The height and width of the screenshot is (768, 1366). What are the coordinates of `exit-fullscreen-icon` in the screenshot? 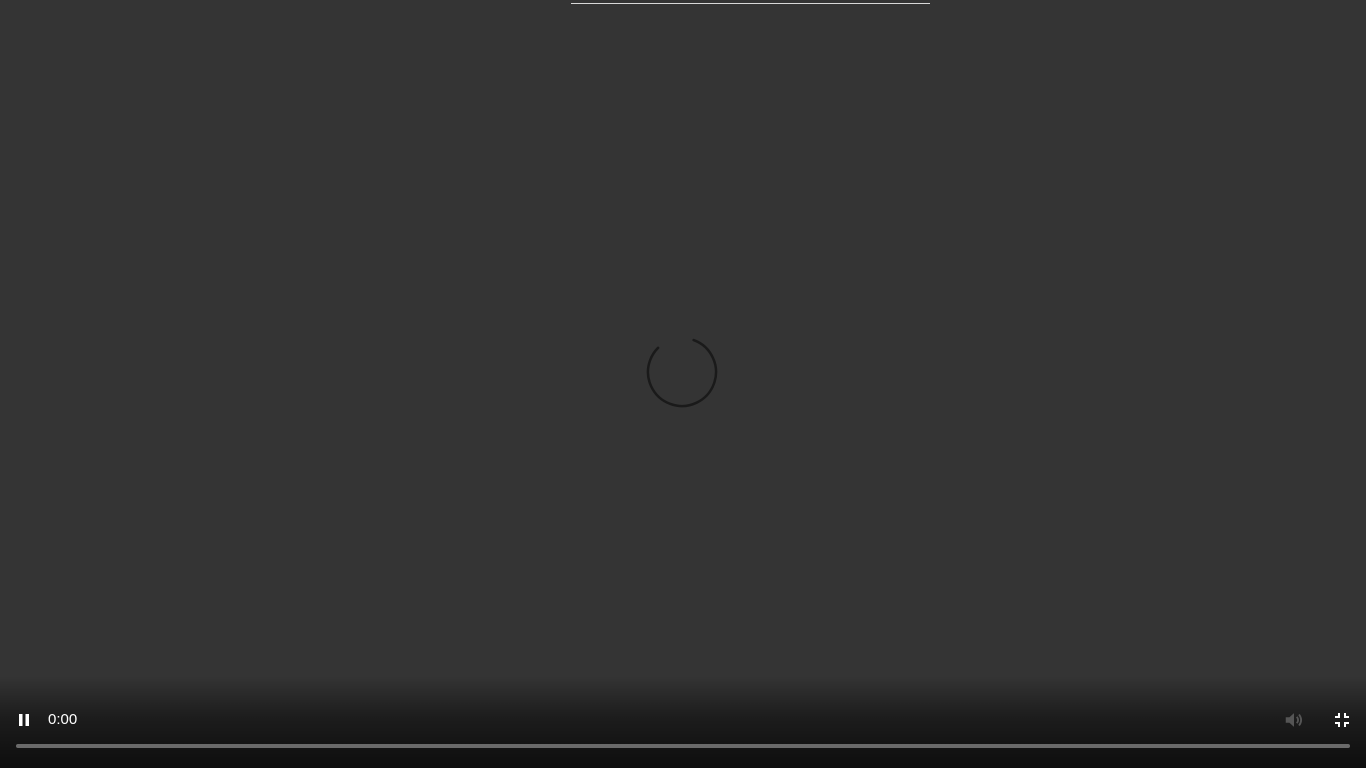 It's located at (1342, 720).